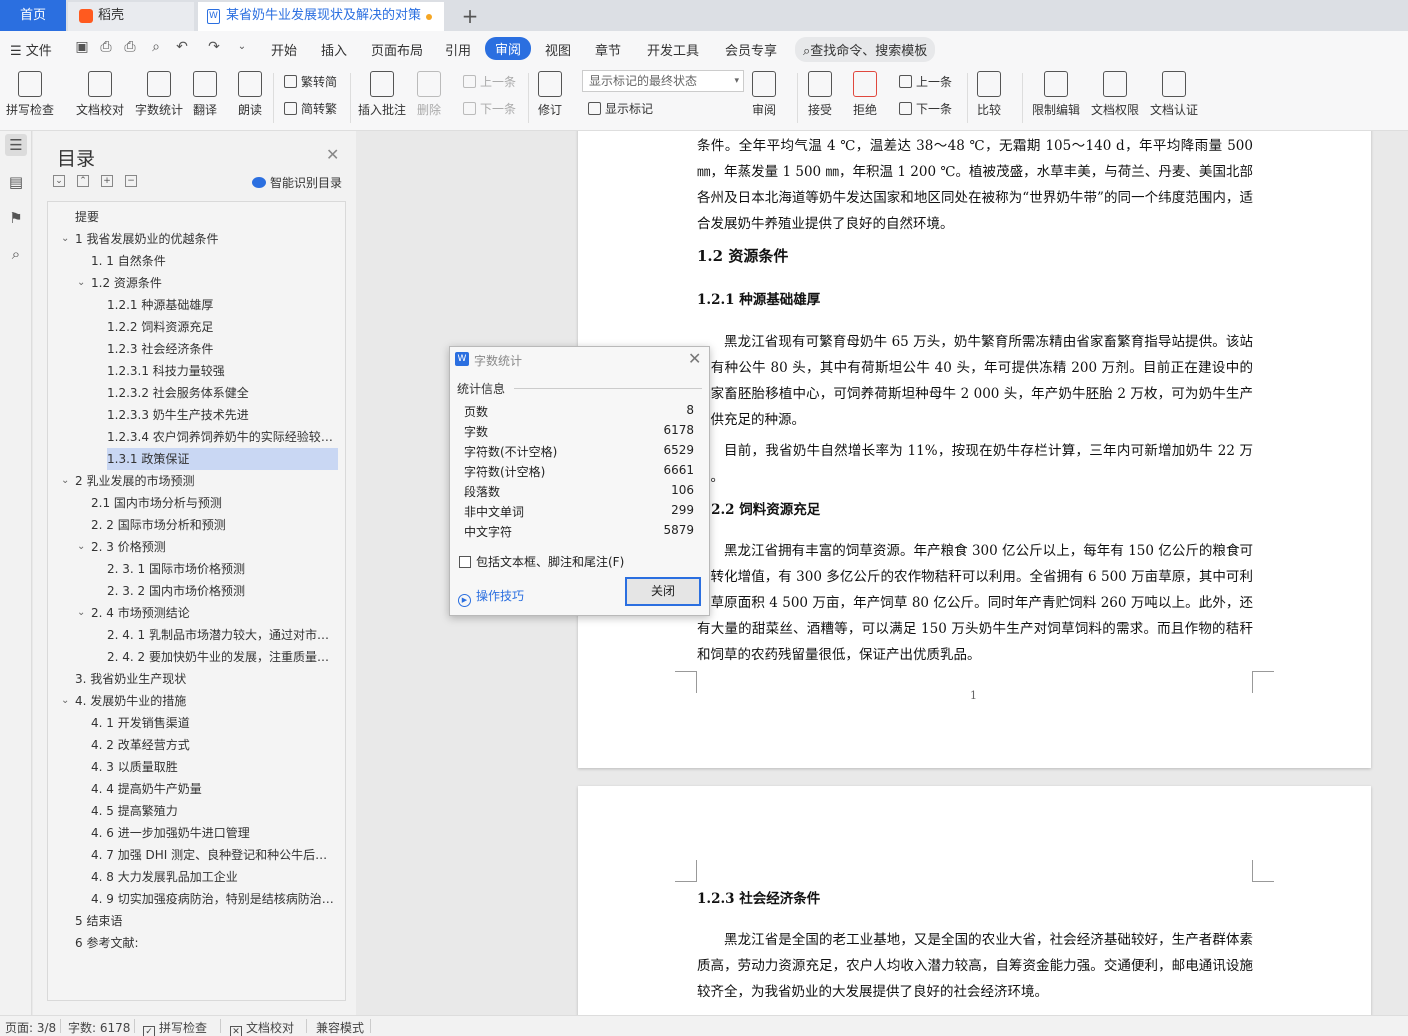 The width and height of the screenshot is (1408, 1036). I want to click on toc-item: 5 结束语, so click(205, 921).